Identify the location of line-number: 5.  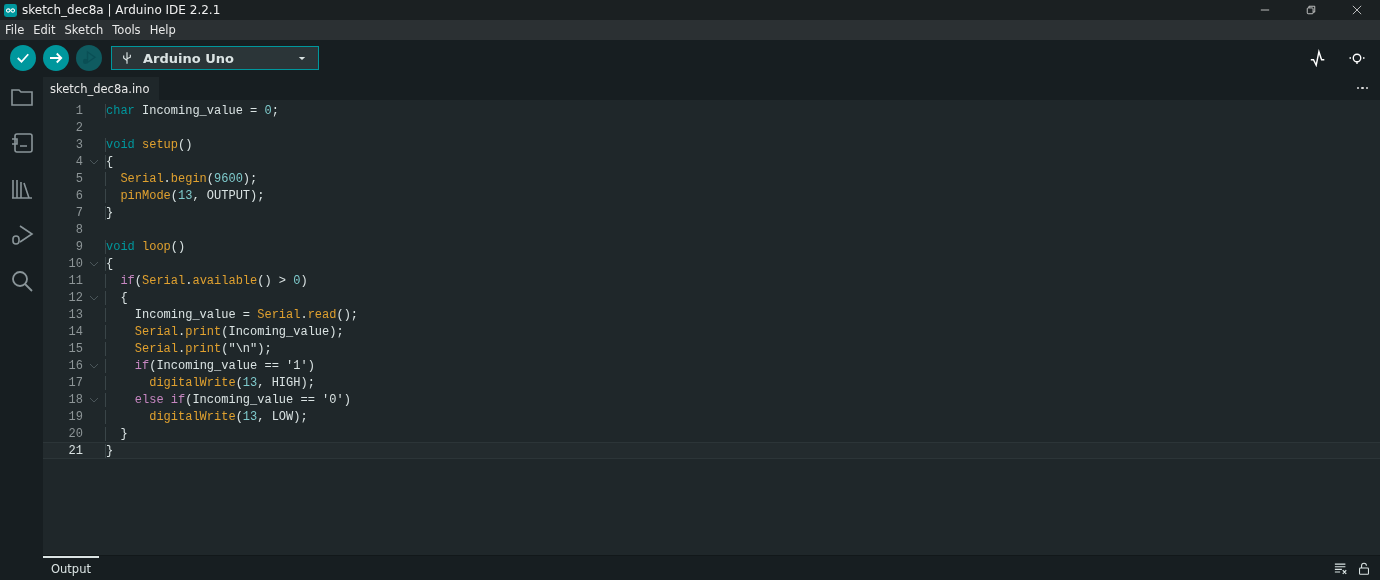
(78, 178).